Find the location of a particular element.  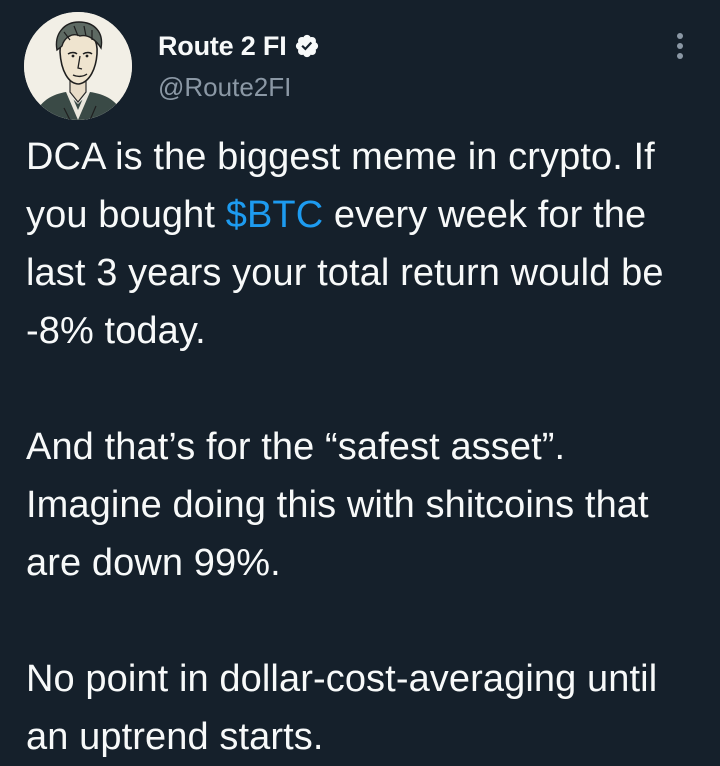

more-options-button is located at coordinates (680, 46).